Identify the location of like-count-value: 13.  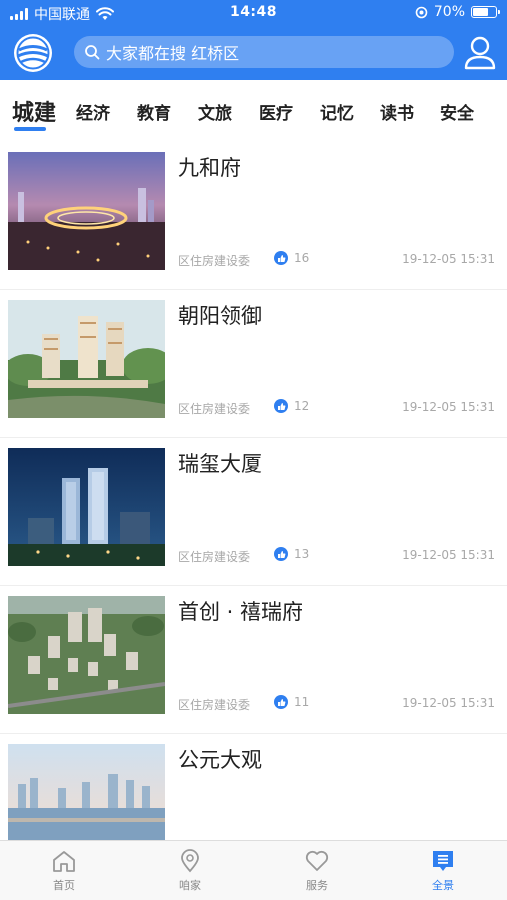
(302, 554).